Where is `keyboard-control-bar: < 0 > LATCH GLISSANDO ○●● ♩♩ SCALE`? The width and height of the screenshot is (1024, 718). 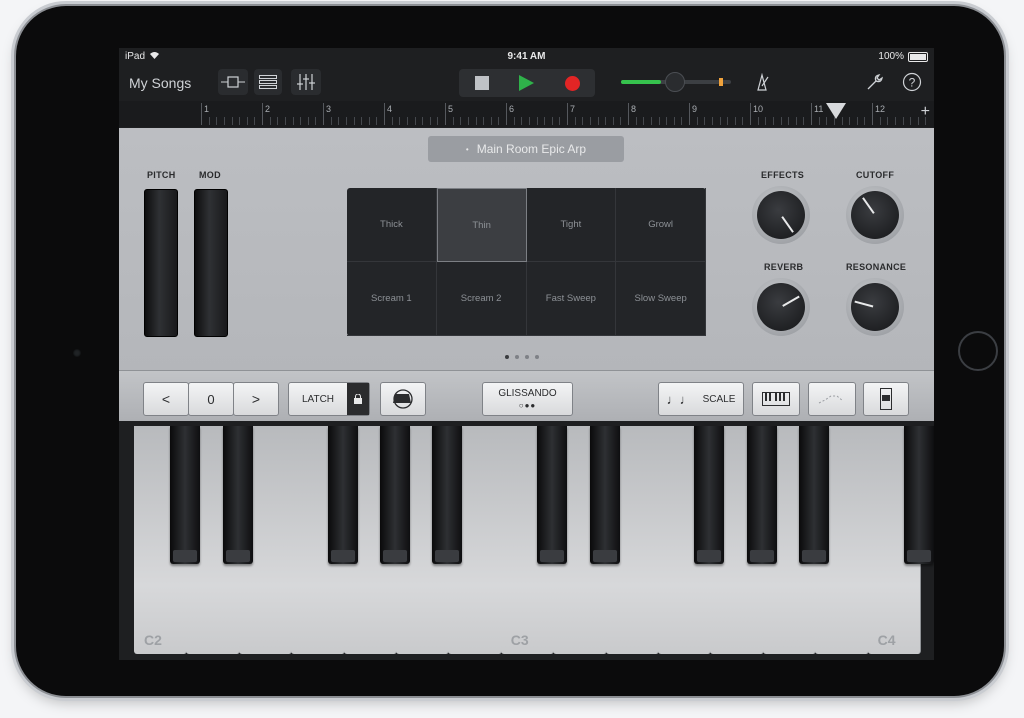
keyboard-control-bar: < 0 > LATCH GLISSANDO ○●● ♩♩ SCALE is located at coordinates (526, 395).